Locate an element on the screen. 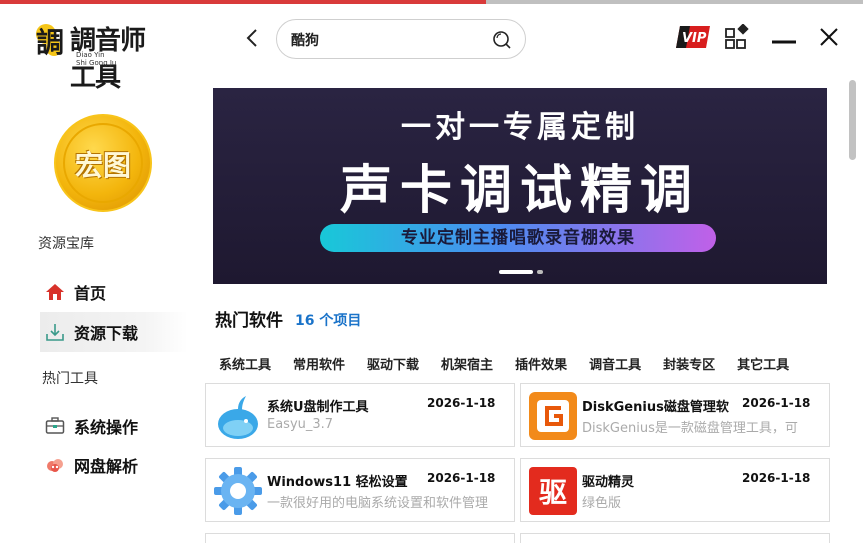 The width and height of the screenshot is (863, 543). scrollbar-thumb is located at coordinates (852, 120).